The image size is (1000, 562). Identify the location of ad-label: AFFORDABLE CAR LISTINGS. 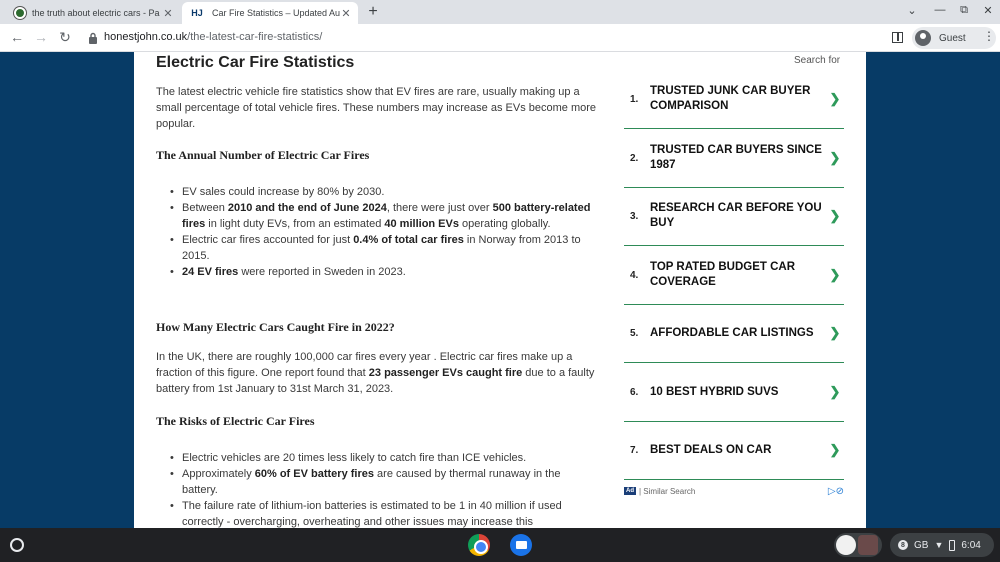
(732, 332).